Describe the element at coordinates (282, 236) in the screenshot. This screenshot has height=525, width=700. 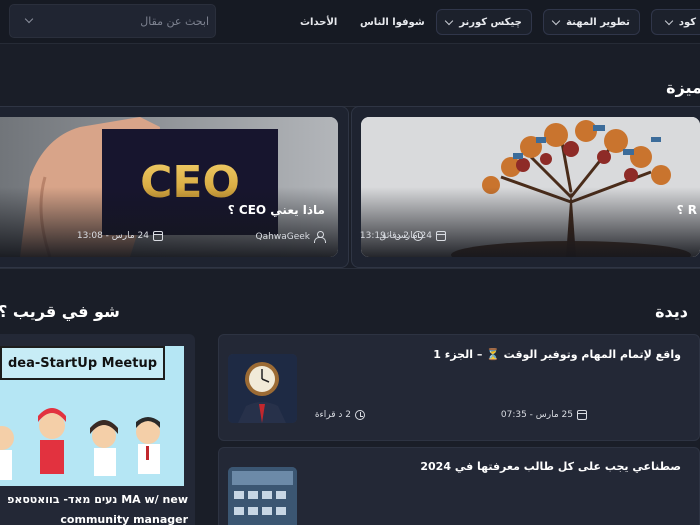
I see `author-name: QahwaGeek` at that location.